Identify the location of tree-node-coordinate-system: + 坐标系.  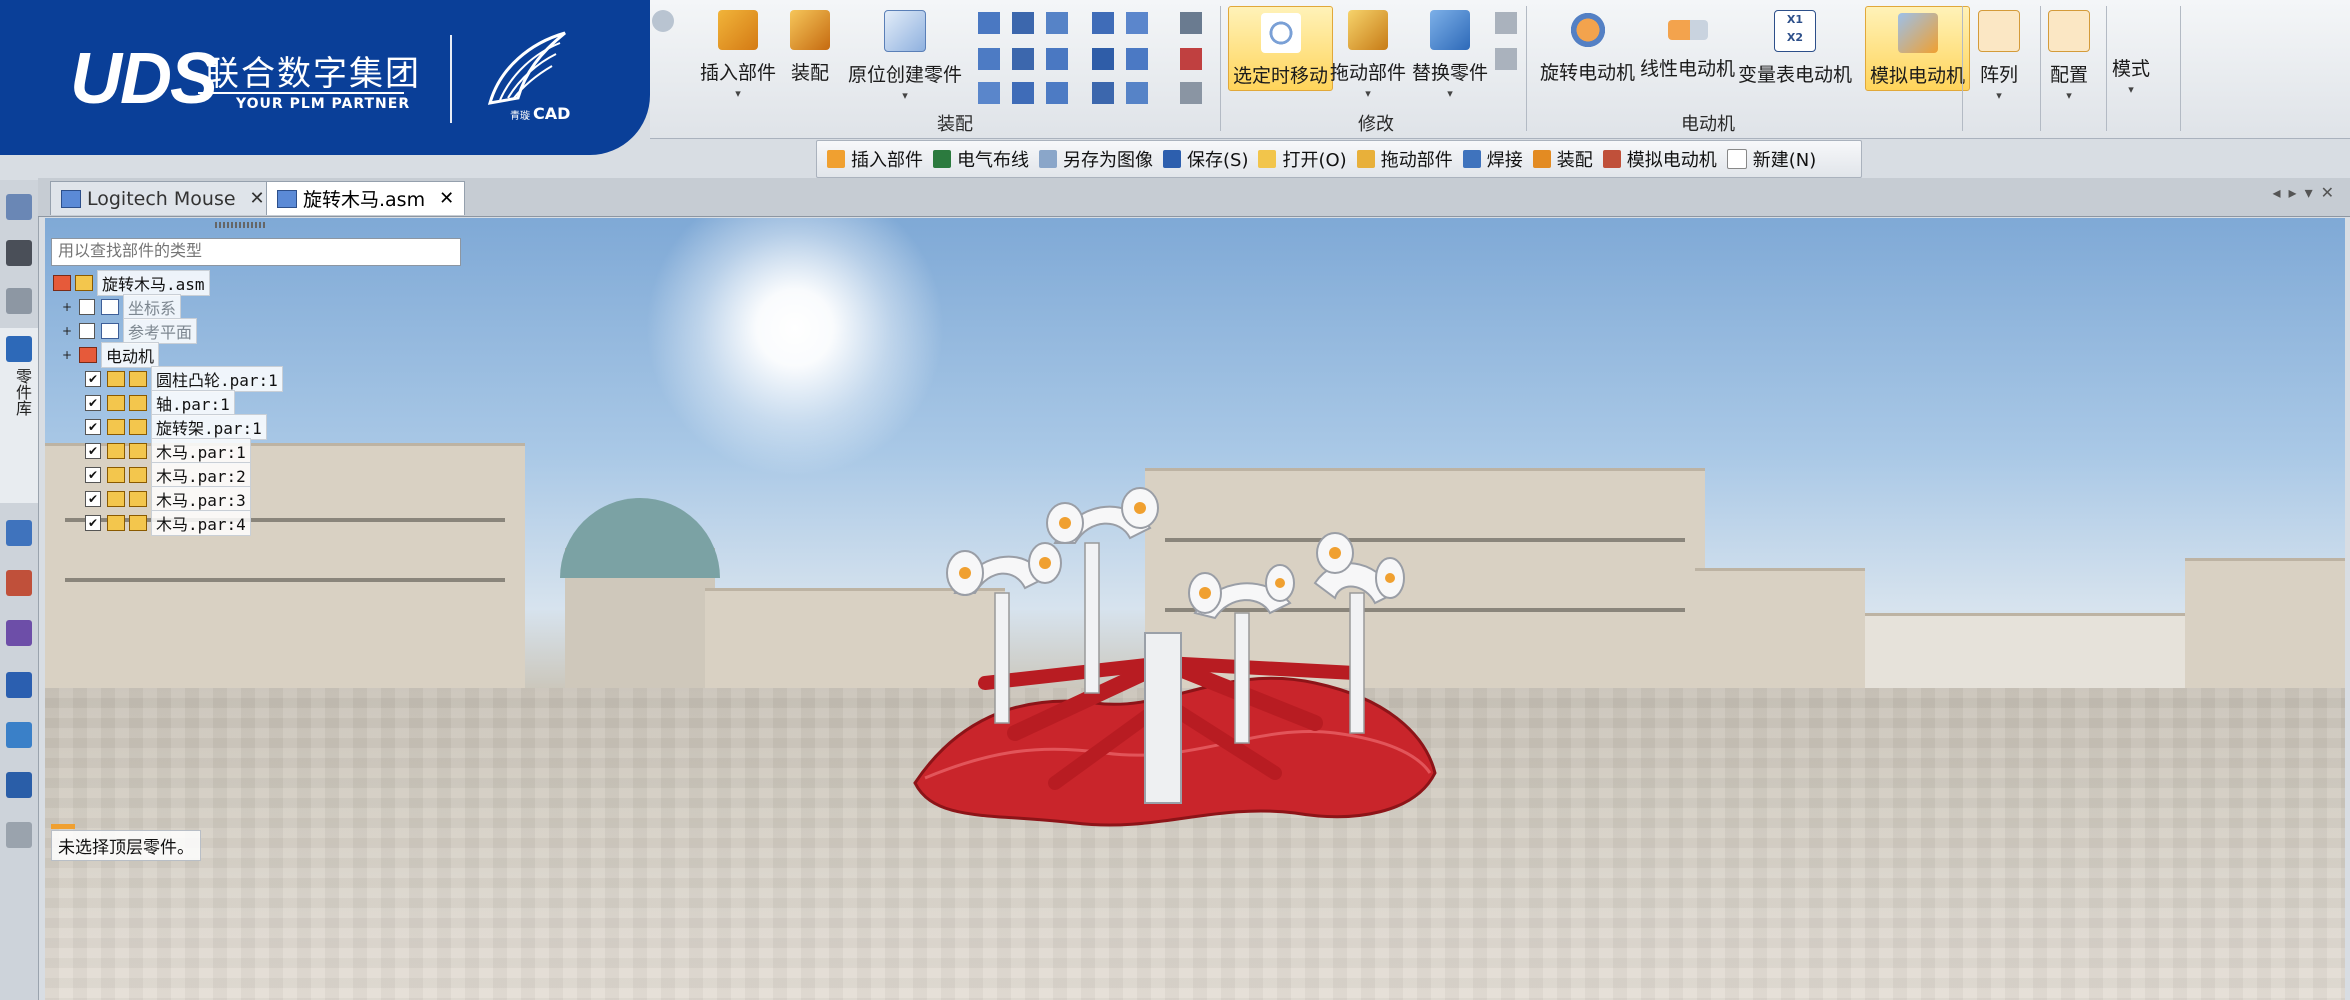
(121, 307).